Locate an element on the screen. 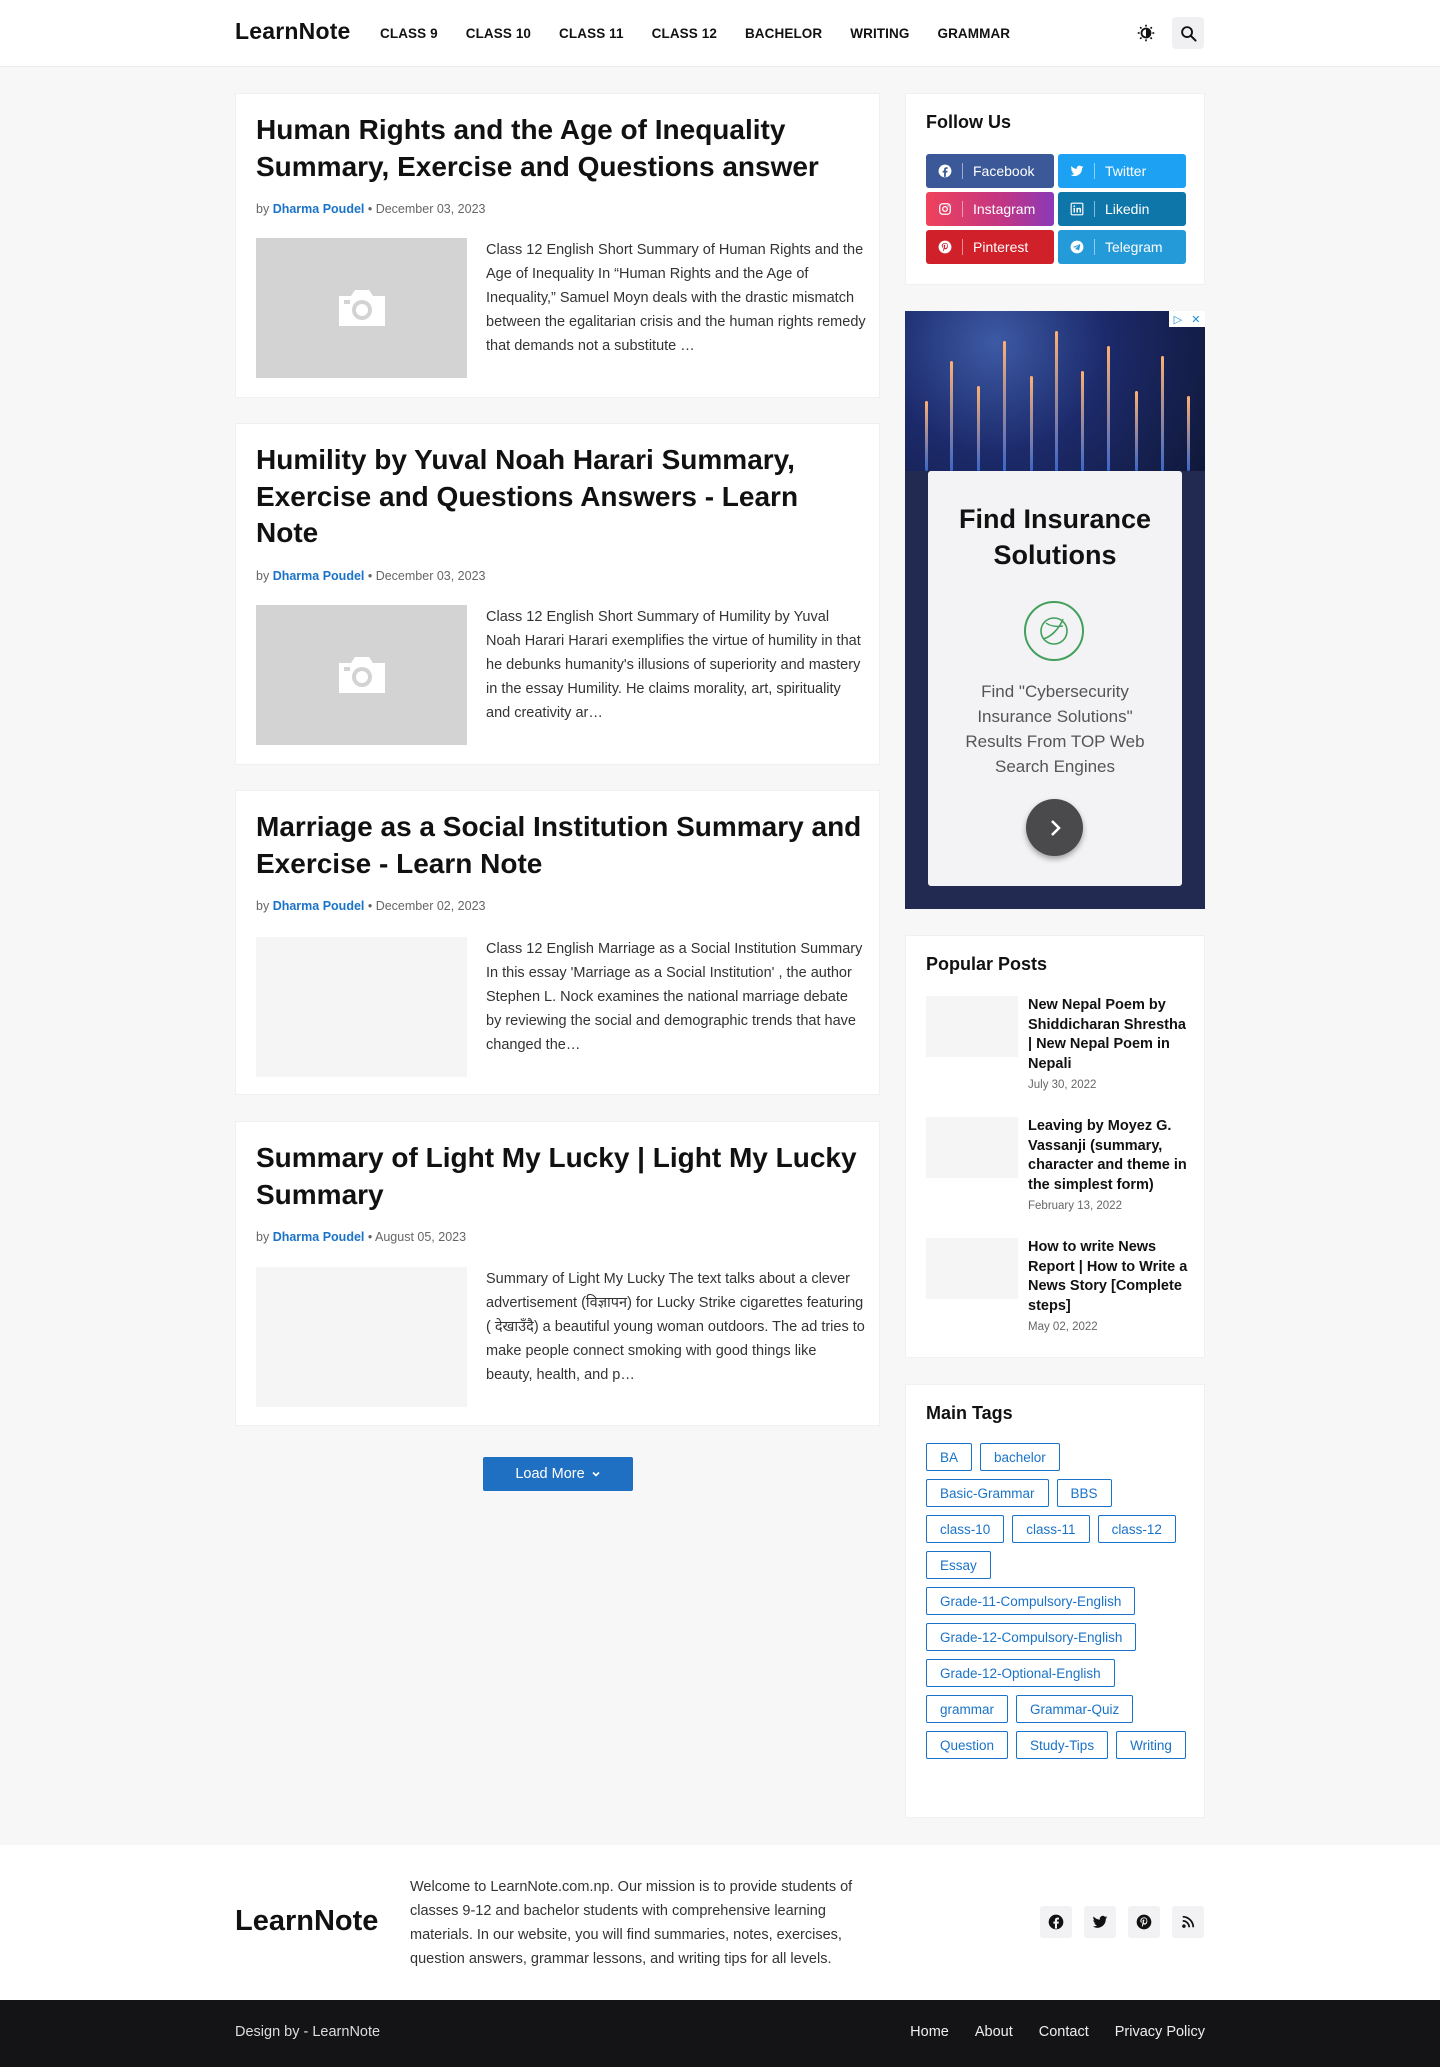  popular-post-date: July 30, 2022 is located at coordinates (1062, 1085).